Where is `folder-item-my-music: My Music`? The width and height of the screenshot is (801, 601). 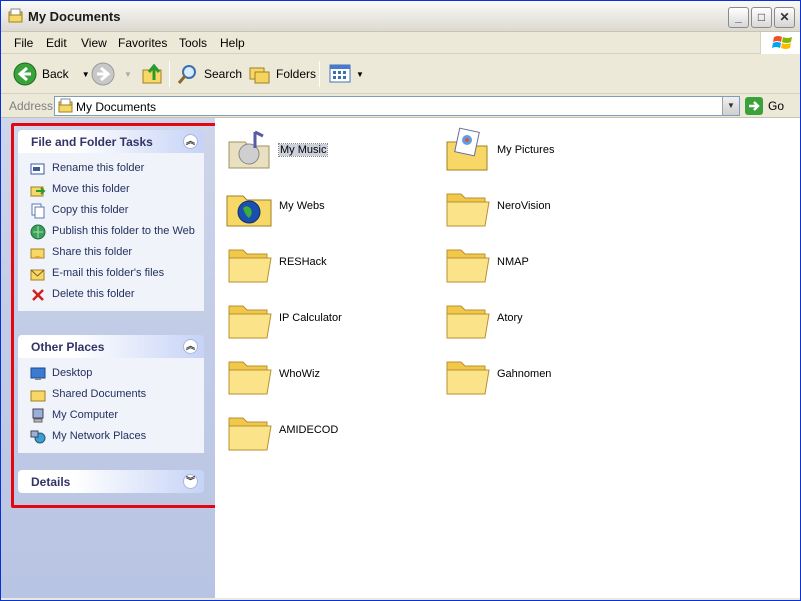
folder-item-my-music: My Music is located at coordinates (277, 150).